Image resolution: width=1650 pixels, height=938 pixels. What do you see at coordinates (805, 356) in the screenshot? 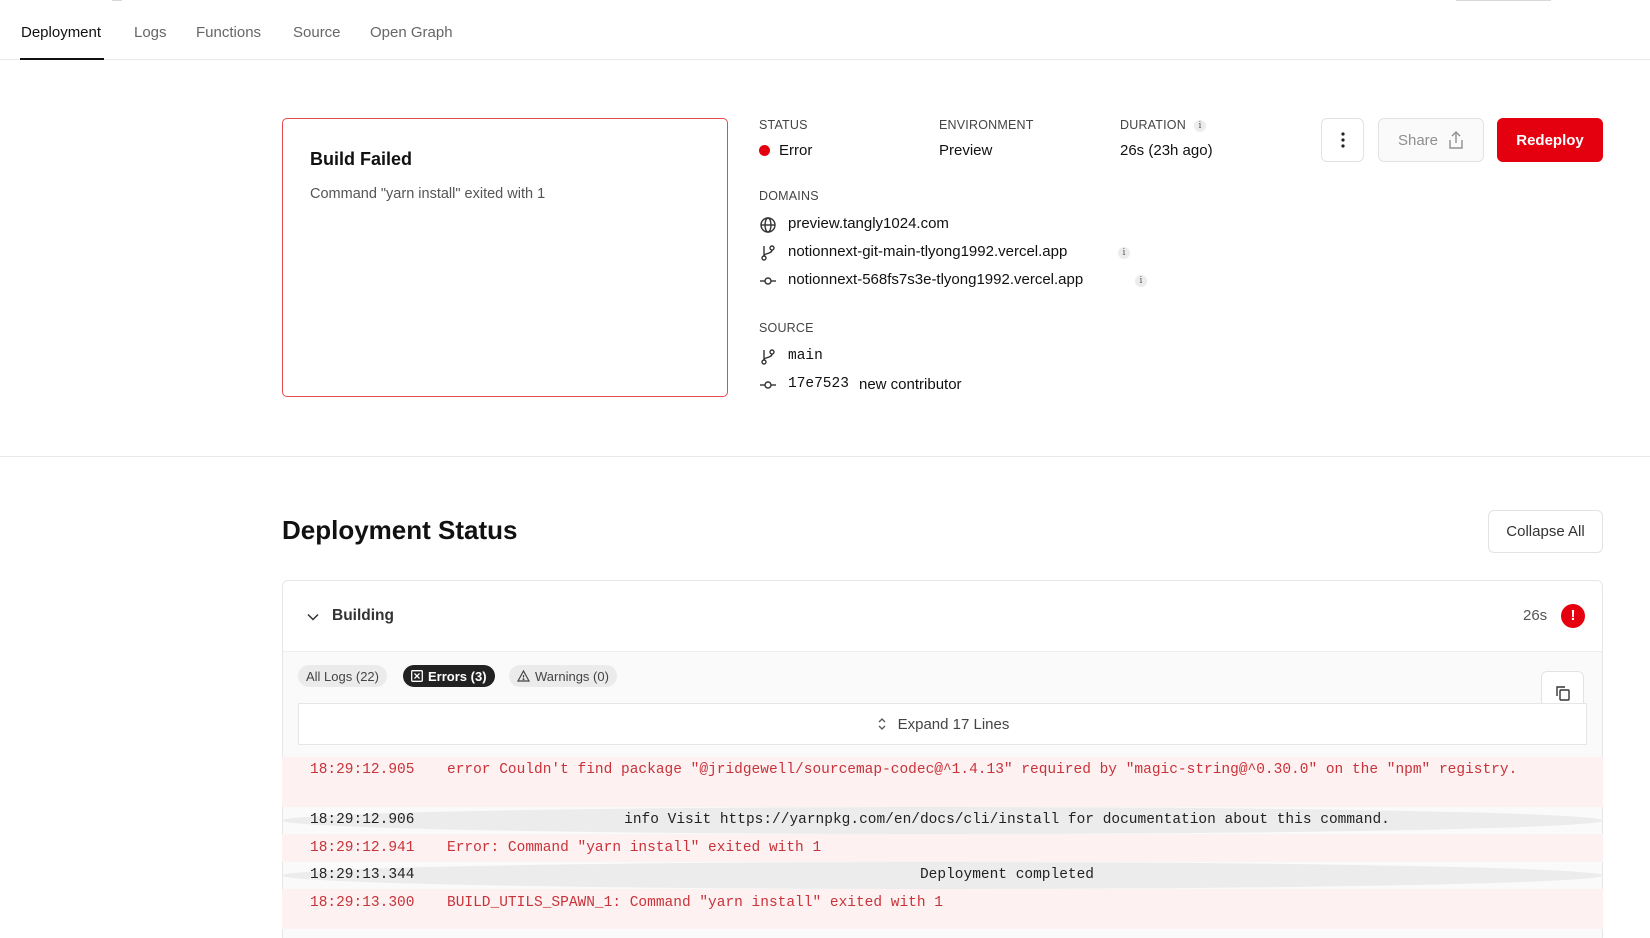
I see `source-branch: main` at bounding box center [805, 356].